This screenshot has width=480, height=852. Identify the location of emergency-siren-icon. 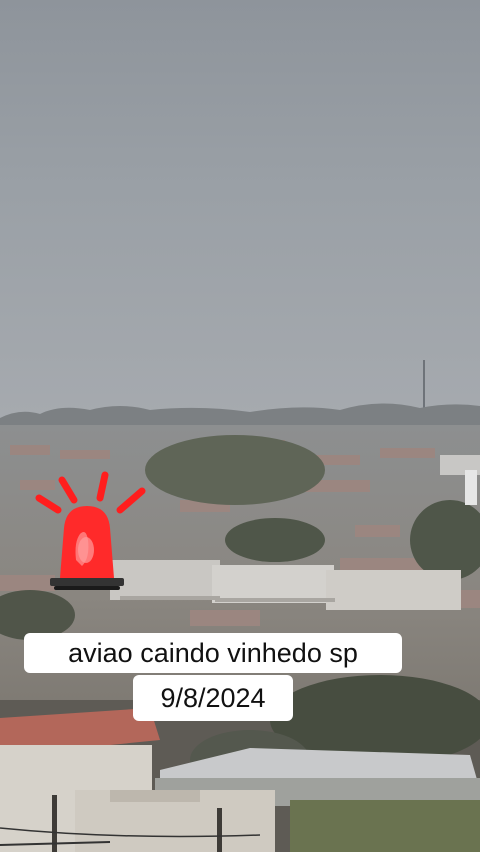
(90, 530).